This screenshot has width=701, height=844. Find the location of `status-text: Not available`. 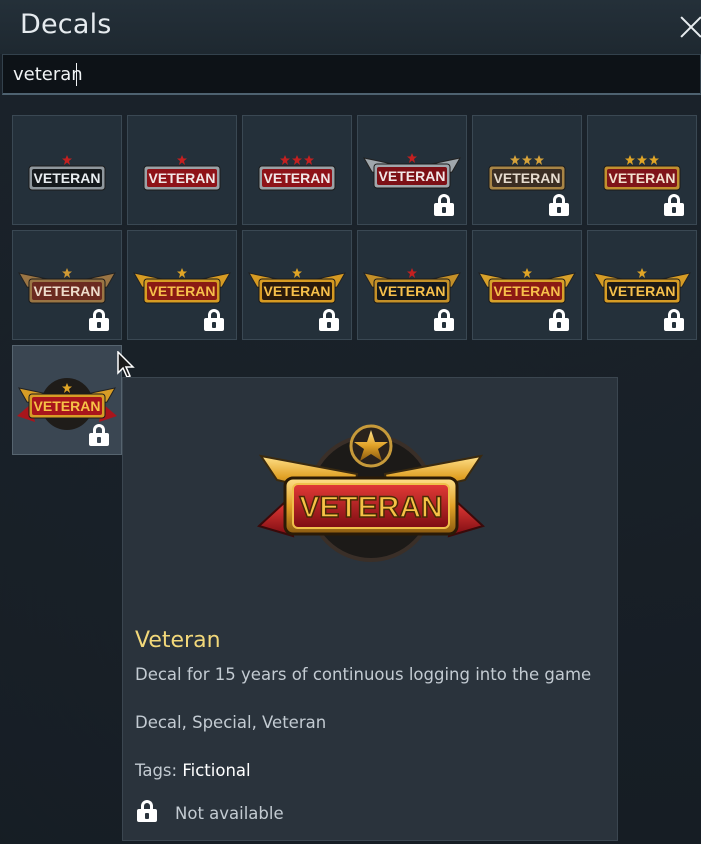

status-text: Not available is located at coordinates (229, 813).